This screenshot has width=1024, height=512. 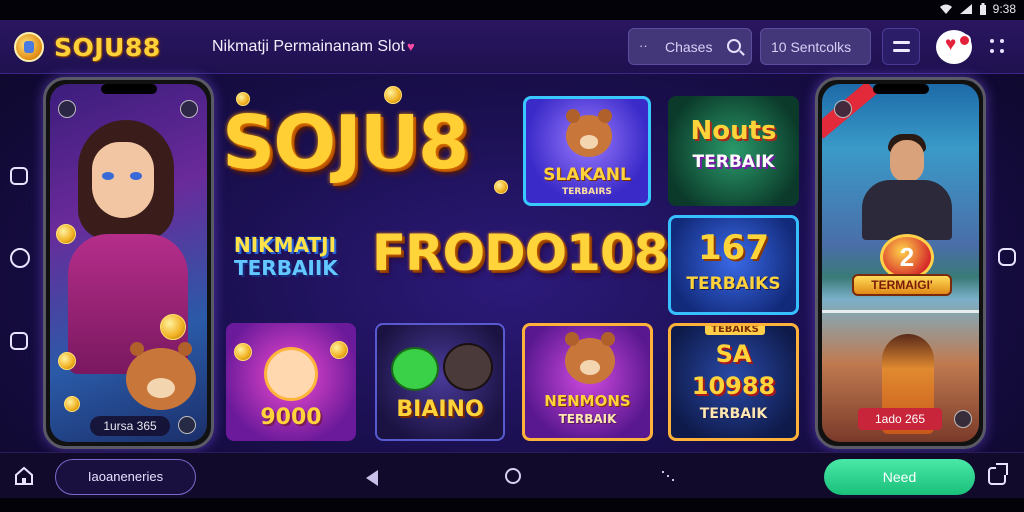 I want to click on battery-icon, so click(x=982, y=9).